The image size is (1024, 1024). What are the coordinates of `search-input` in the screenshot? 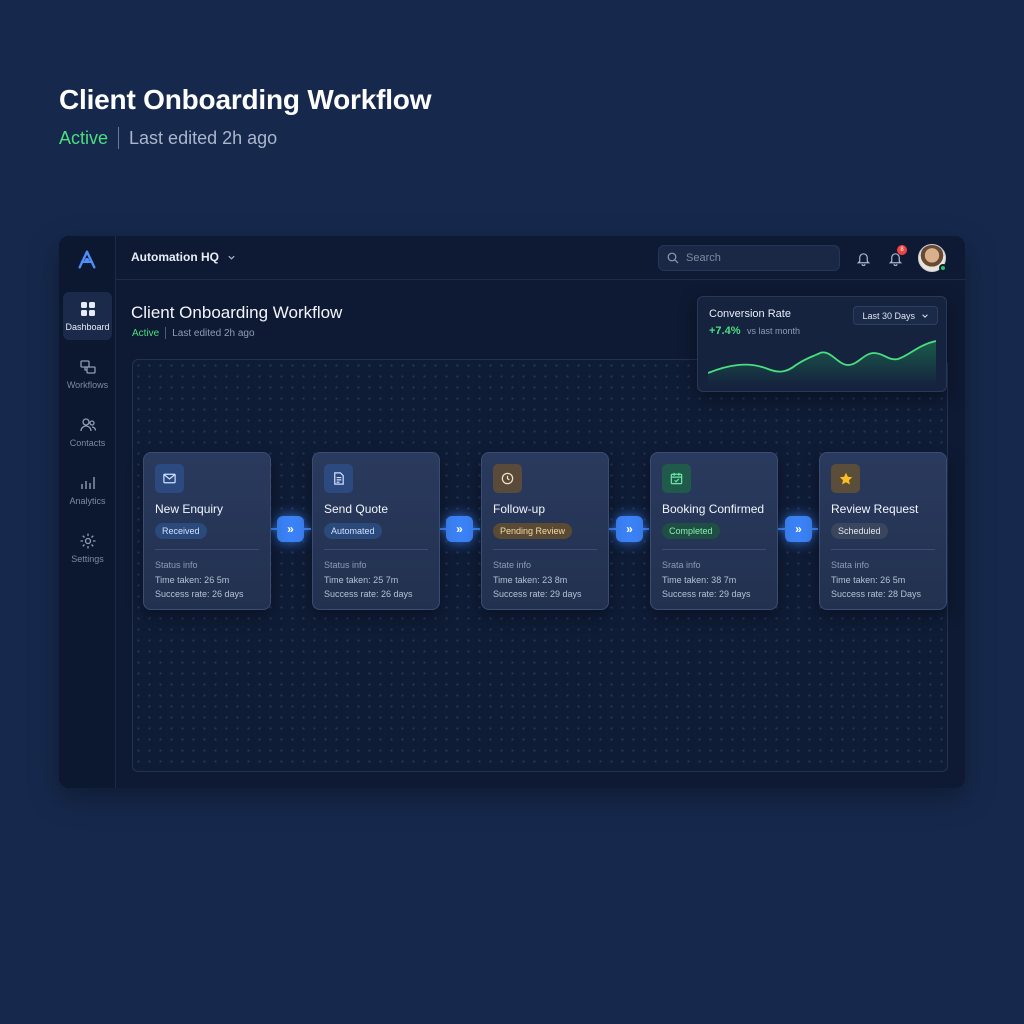 It's located at (756, 258).